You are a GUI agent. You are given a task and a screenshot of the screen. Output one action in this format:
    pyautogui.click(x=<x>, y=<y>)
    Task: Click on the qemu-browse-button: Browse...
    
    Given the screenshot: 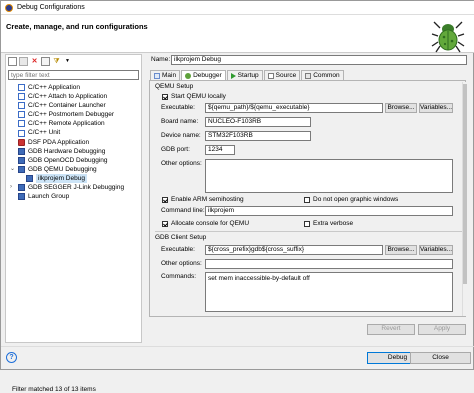 What is the action you would take?
    pyautogui.click(x=401, y=108)
    